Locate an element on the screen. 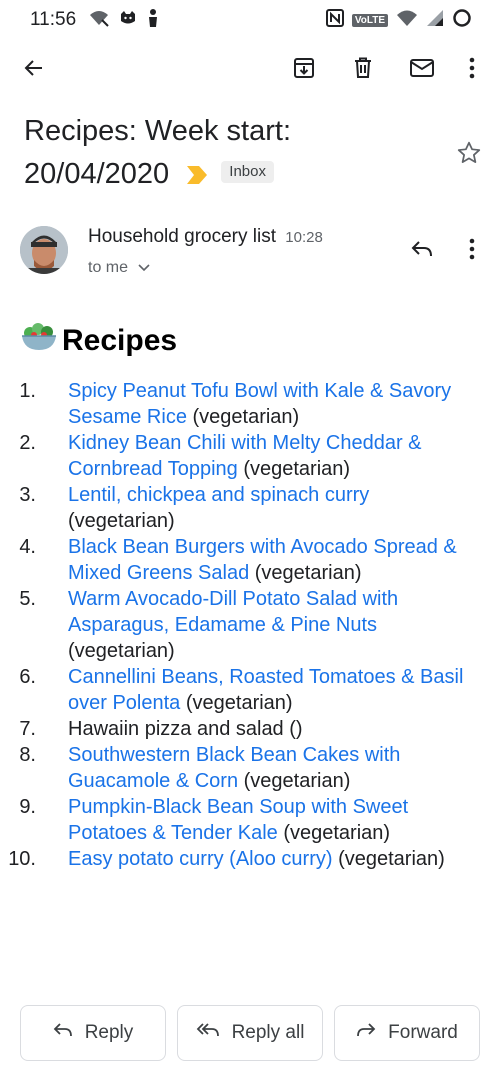  star-button is located at coordinates (469, 155).